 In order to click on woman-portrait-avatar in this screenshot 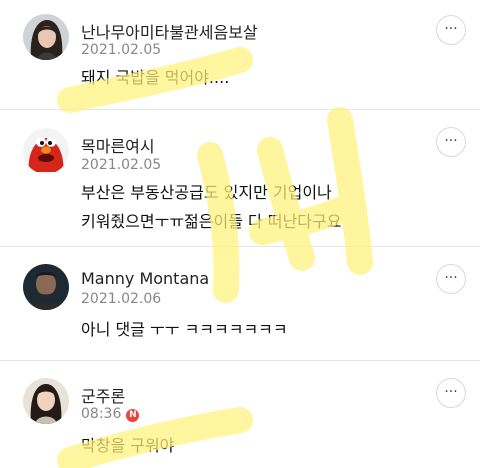, I will do `click(46, 37)`.